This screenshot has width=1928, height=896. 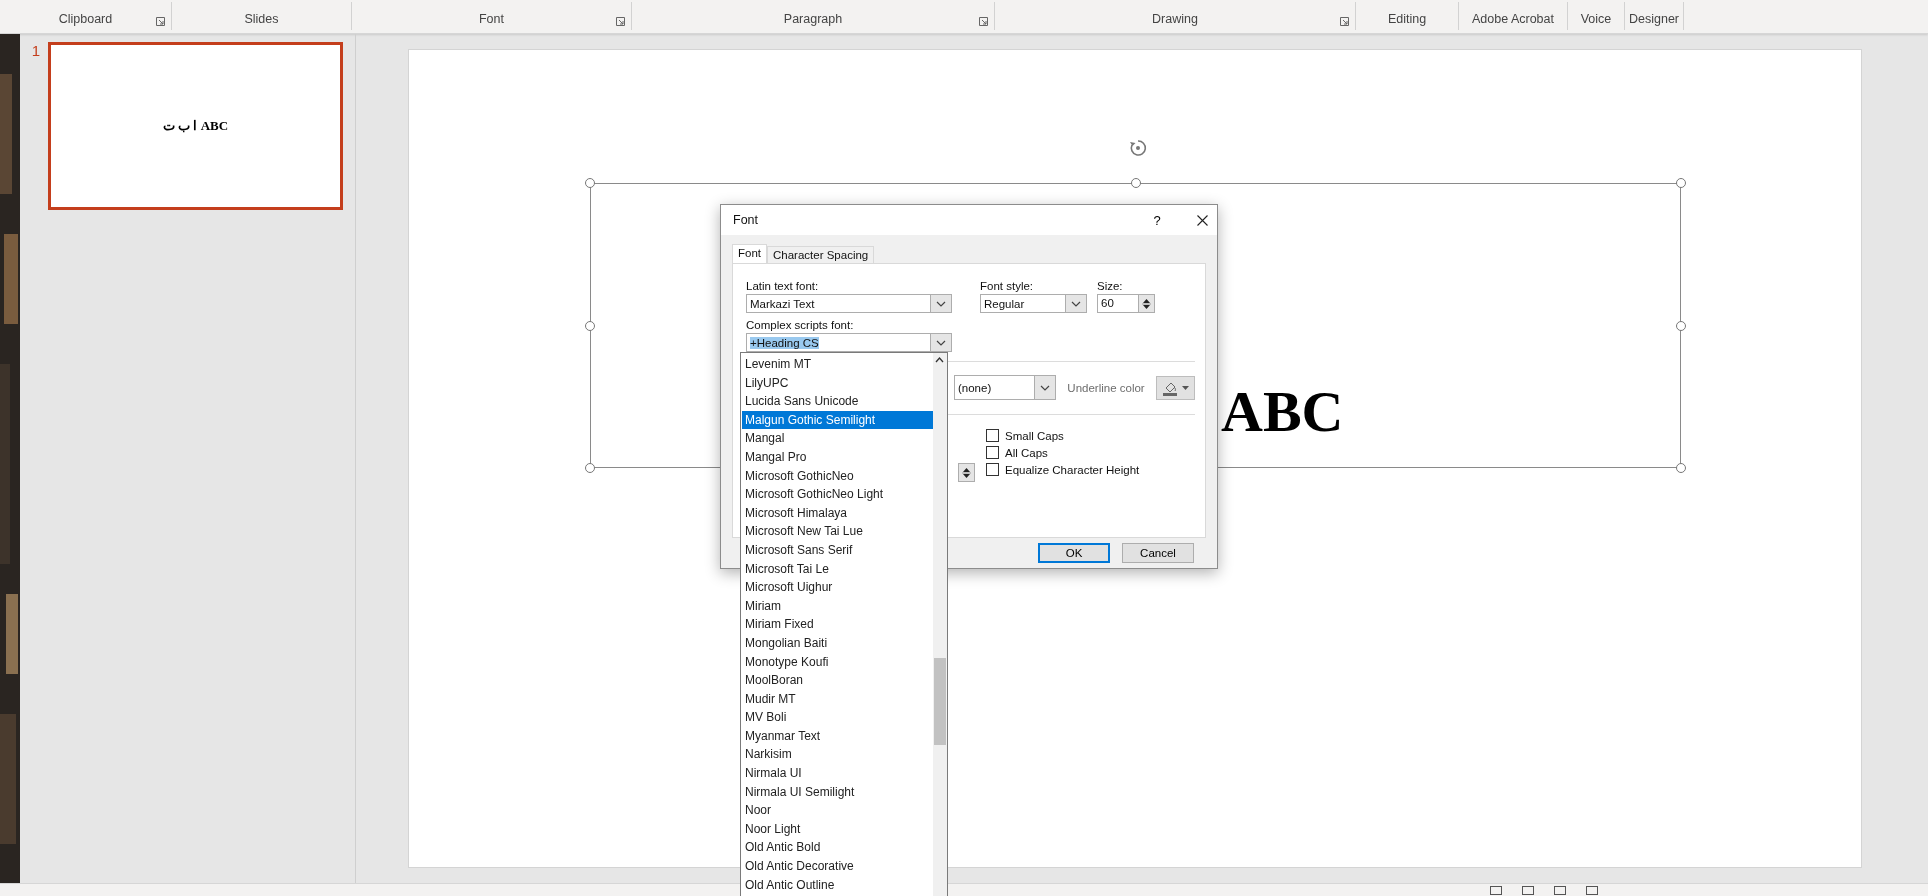 What do you see at coordinates (849, 342) in the screenshot?
I see `complex-font-dropdown: +Heading CS` at bounding box center [849, 342].